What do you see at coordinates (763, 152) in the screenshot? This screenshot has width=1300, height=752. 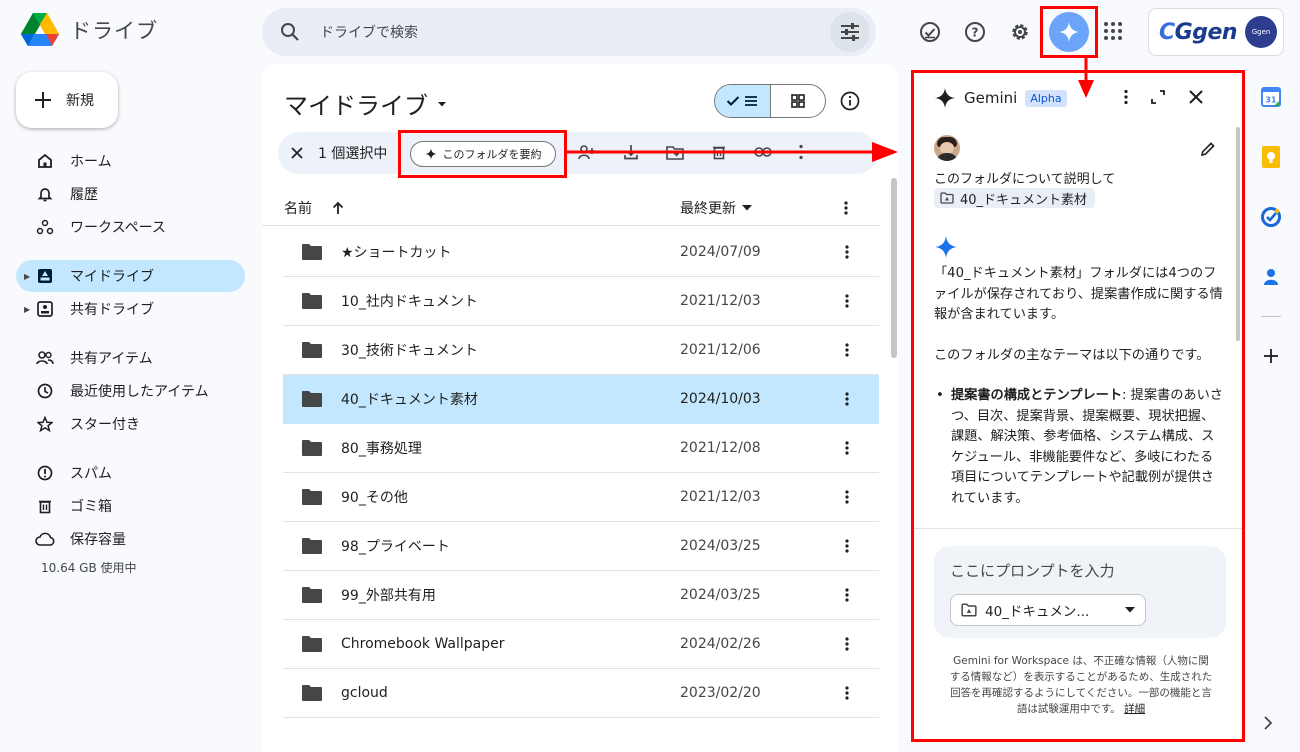 I see `link-icon` at bounding box center [763, 152].